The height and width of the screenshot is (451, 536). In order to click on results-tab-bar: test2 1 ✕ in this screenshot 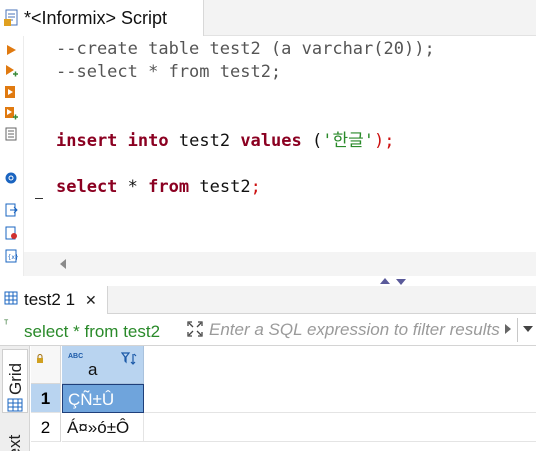, I will do `click(268, 300)`.